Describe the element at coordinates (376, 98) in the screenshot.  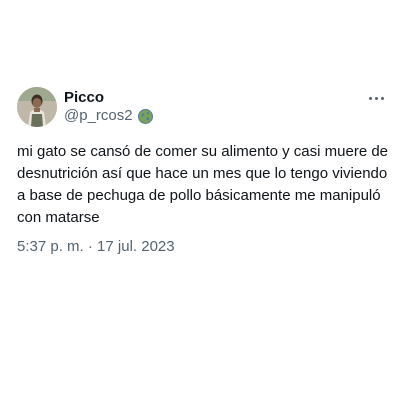
I see `more-options-icon` at that location.